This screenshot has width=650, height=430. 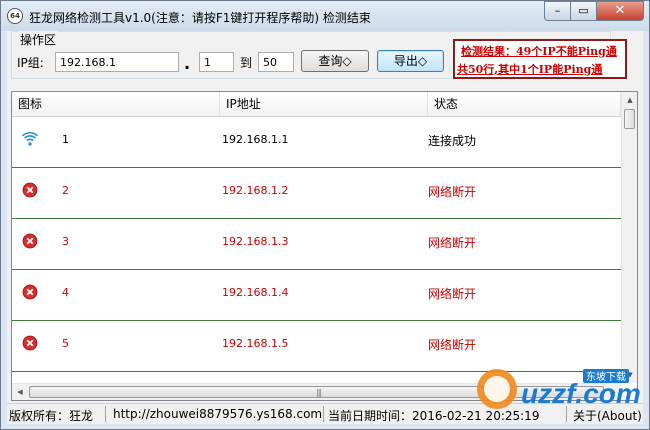 I want to click on ip-prefix-input, so click(x=117, y=62).